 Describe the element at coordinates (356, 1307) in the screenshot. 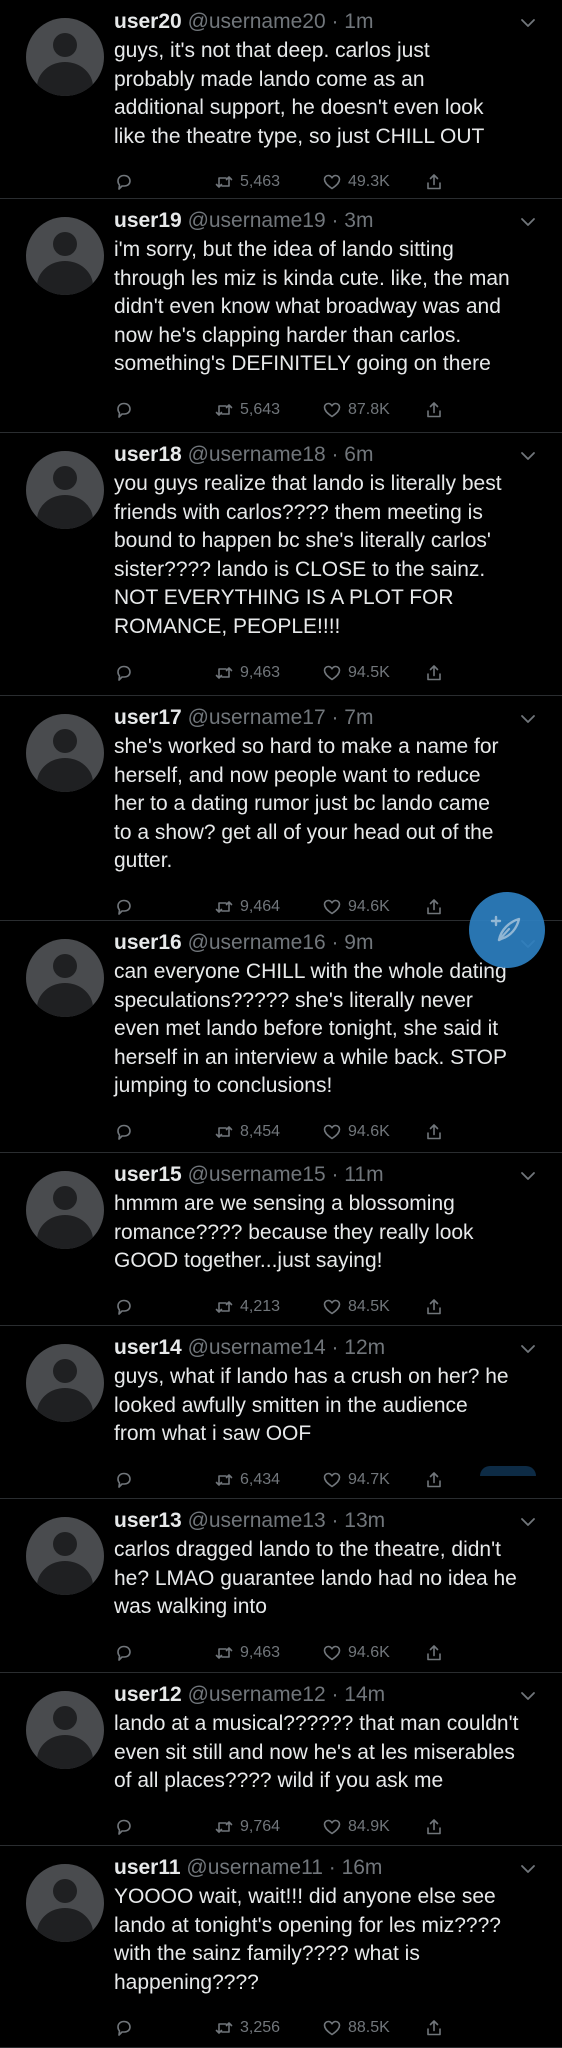

I see `like-button: 84.5K` at that location.